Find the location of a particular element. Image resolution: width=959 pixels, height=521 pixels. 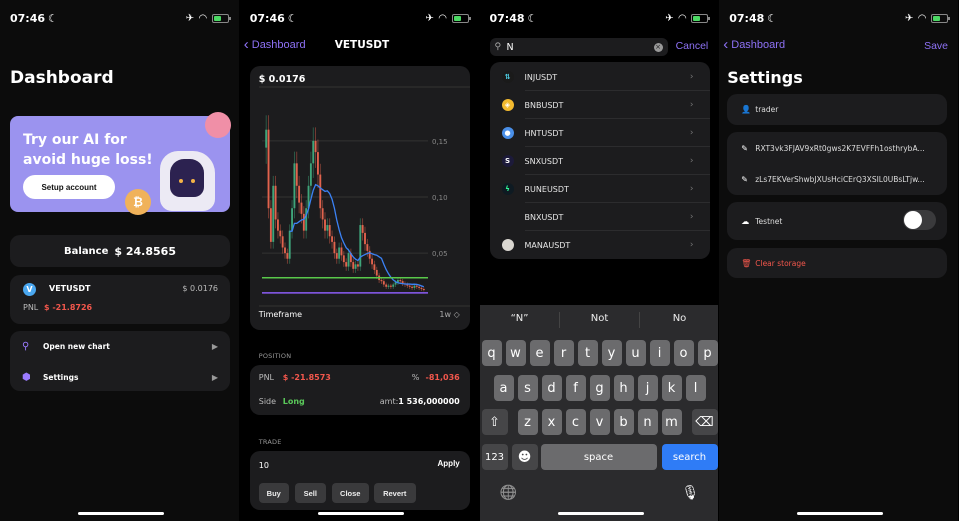

search-result-item: BNXUSDT › is located at coordinates (600, 217).